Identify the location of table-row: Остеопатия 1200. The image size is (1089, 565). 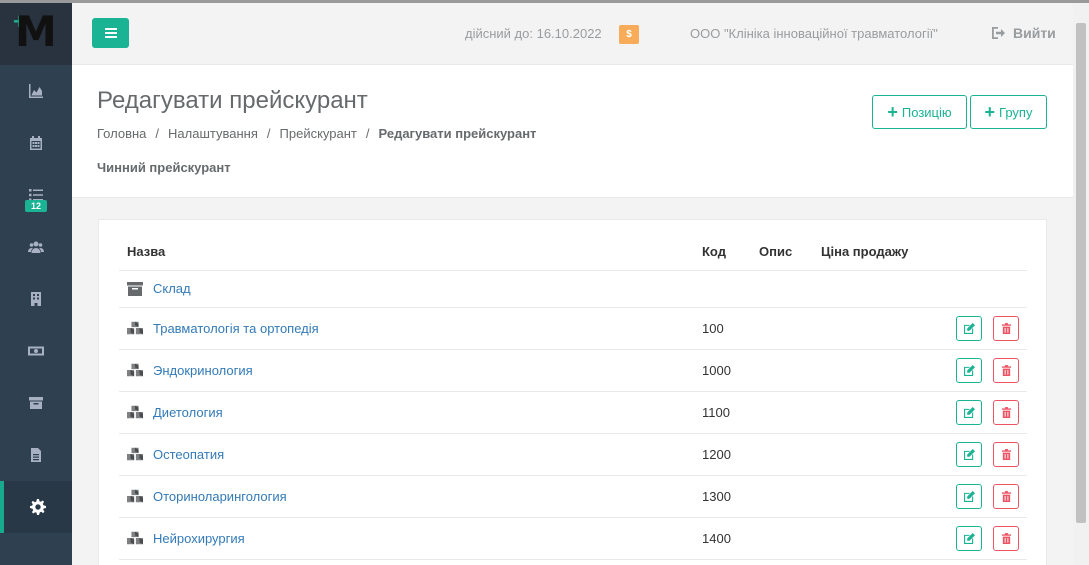
(573, 454).